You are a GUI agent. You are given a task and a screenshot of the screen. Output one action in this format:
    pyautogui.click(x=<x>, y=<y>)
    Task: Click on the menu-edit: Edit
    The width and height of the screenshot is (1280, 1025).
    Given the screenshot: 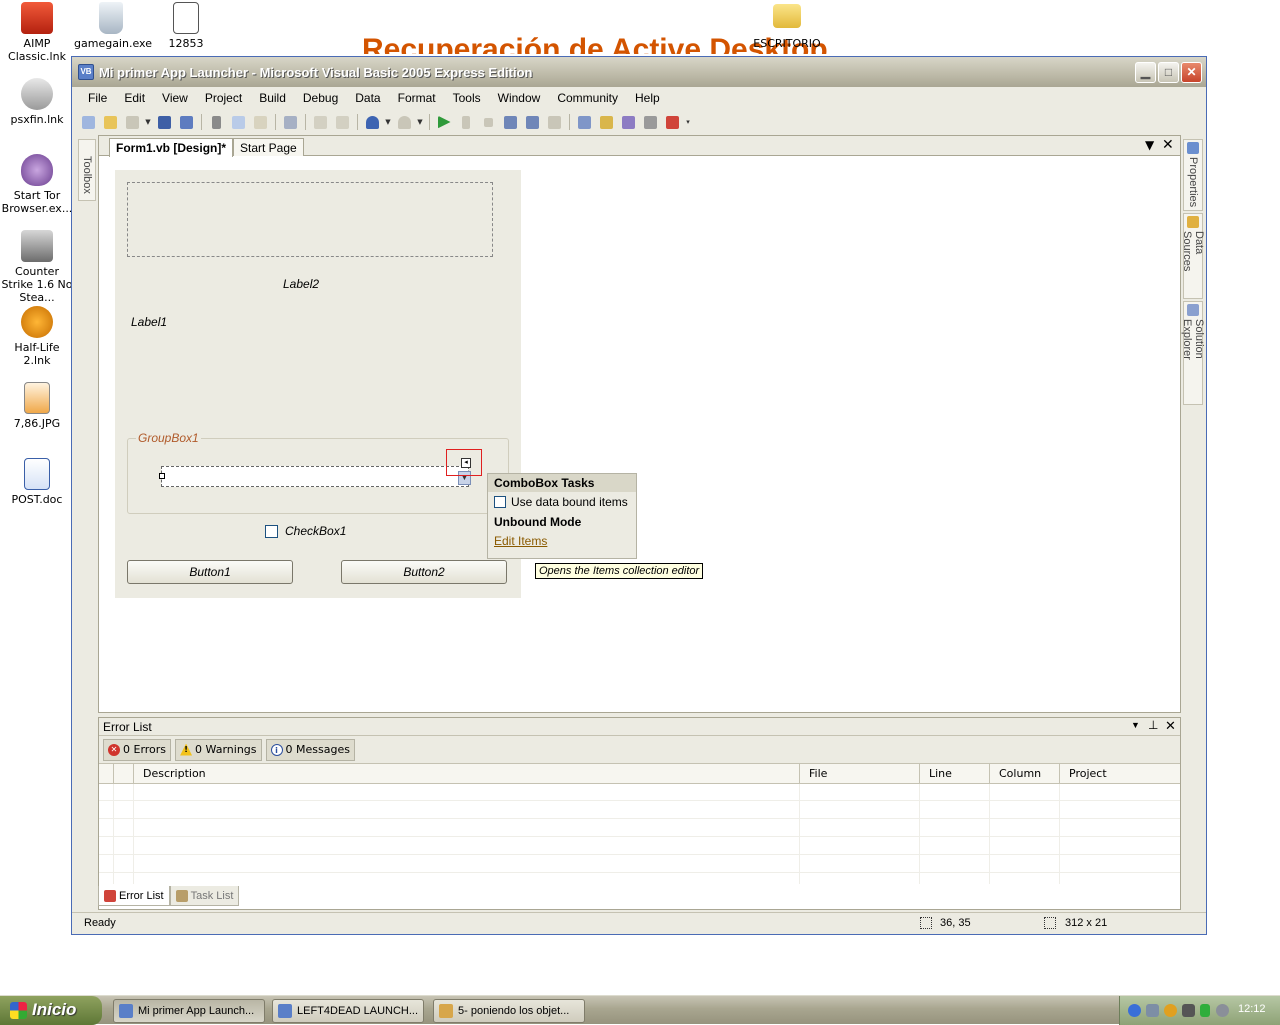 What is the action you would take?
    pyautogui.click(x=135, y=98)
    